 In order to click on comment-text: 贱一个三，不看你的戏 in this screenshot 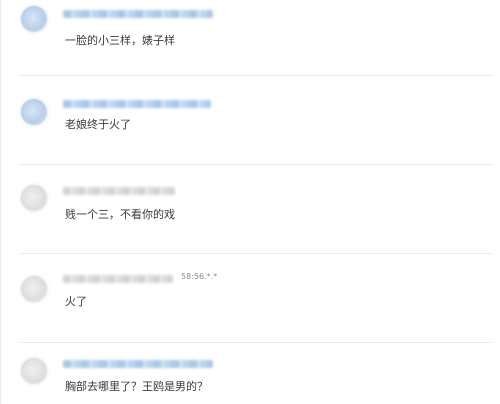, I will do `click(120, 214)`.